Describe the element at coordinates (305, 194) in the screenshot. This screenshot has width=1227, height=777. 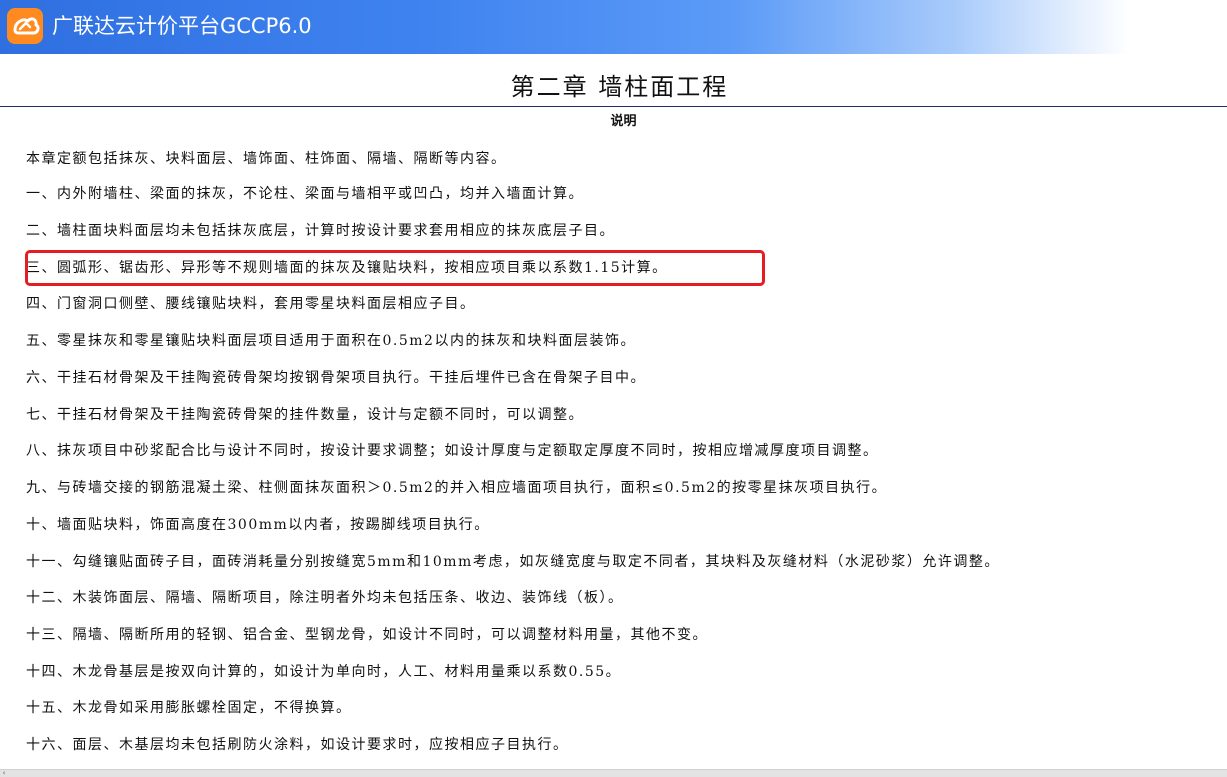
I see `paragraph-item-1: 一、内外附墙柱、梁面的抹灰，不论柱、梁面与墙相平或凹凸，均并入墙面计算。` at that location.